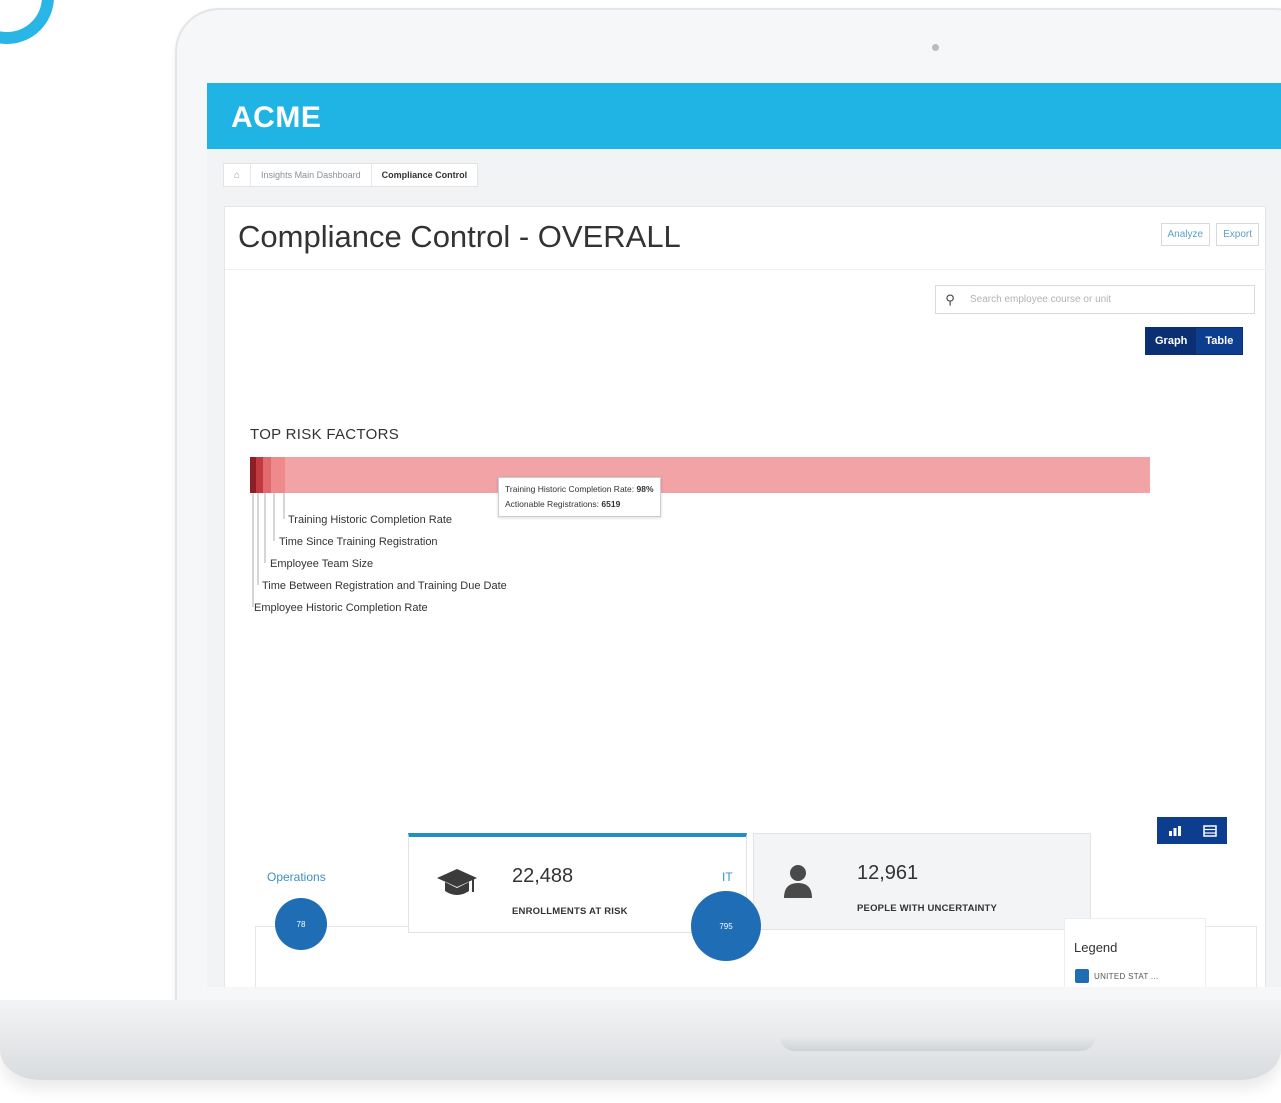 This screenshot has height=1103, width=1281. I want to click on tab-people-with-uncertainty: 12,961 PEOPLE WITH UNCERTAINTY, so click(922, 881).